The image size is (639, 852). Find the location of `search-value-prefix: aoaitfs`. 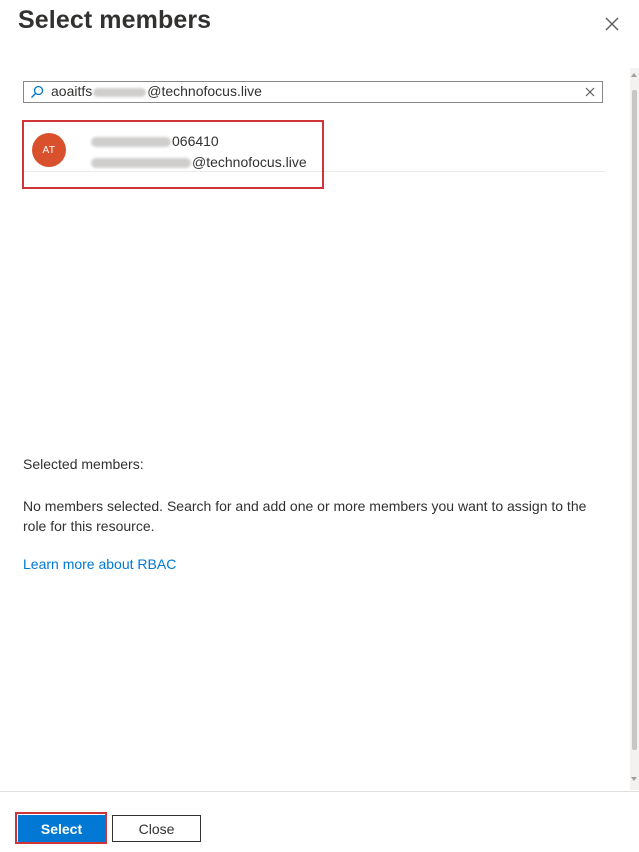

search-value-prefix: aoaitfs is located at coordinates (72, 91).